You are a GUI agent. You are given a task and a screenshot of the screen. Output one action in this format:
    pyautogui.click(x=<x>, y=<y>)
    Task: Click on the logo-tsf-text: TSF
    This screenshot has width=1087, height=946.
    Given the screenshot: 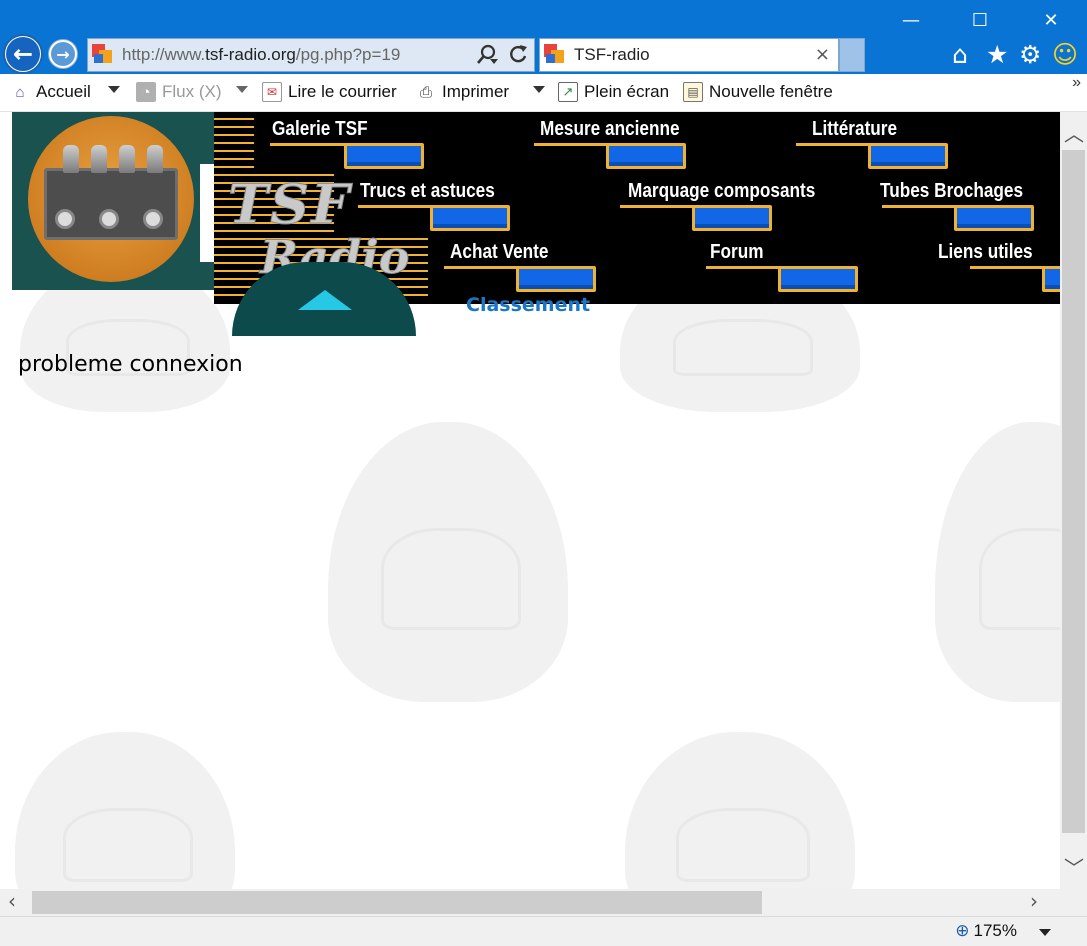 What is the action you would take?
    pyautogui.click(x=290, y=204)
    